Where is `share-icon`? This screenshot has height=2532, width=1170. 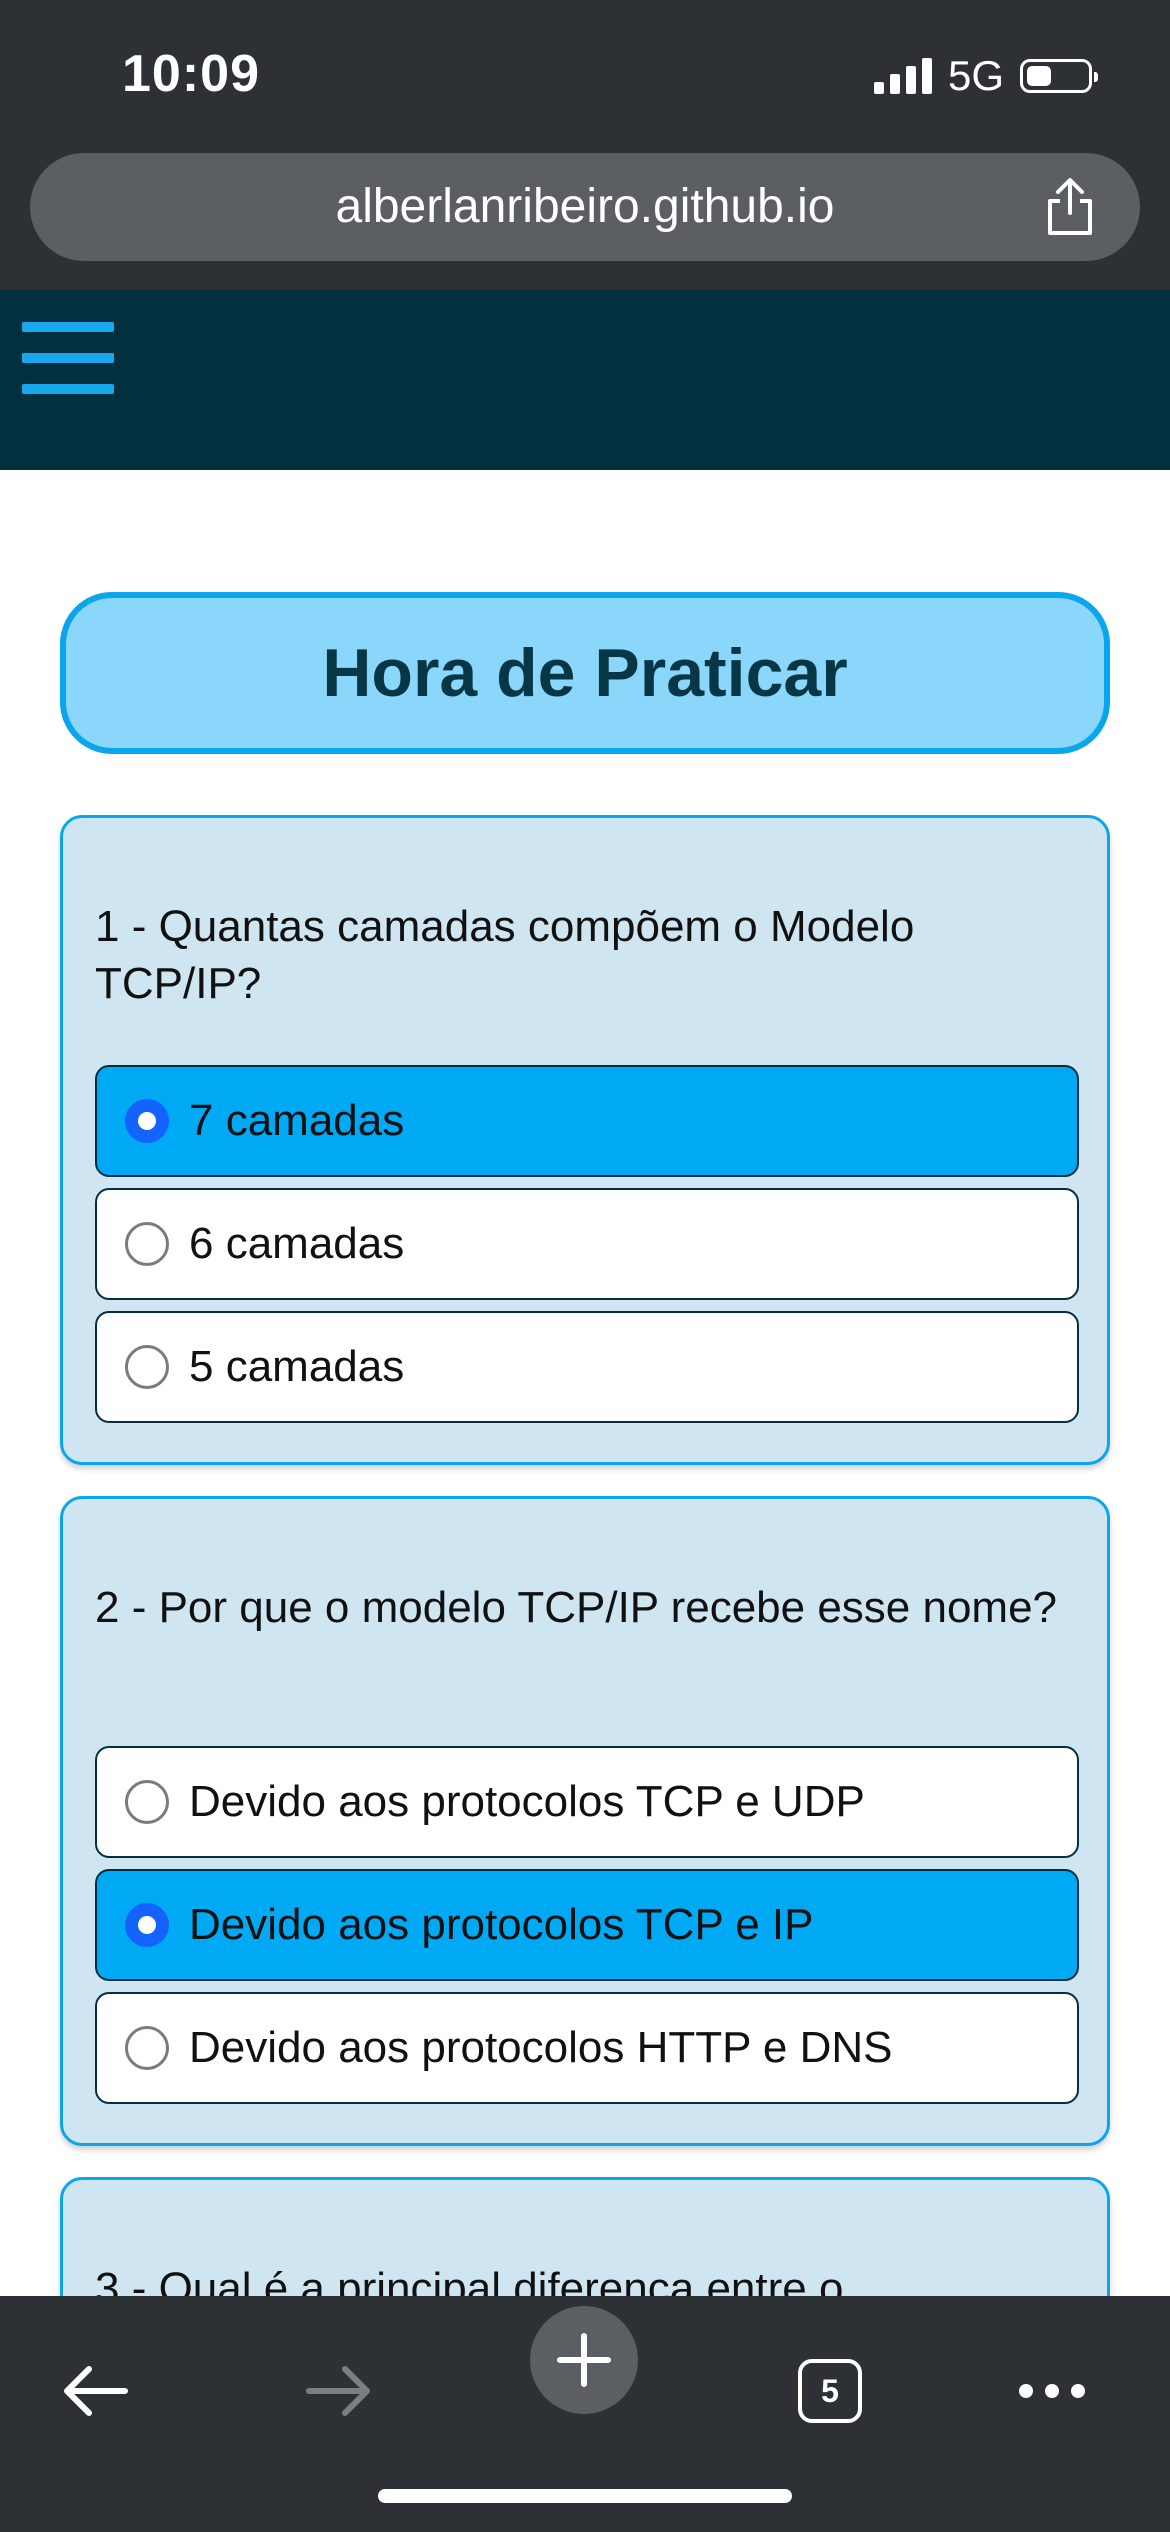
share-icon is located at coordinates (1070, 207).